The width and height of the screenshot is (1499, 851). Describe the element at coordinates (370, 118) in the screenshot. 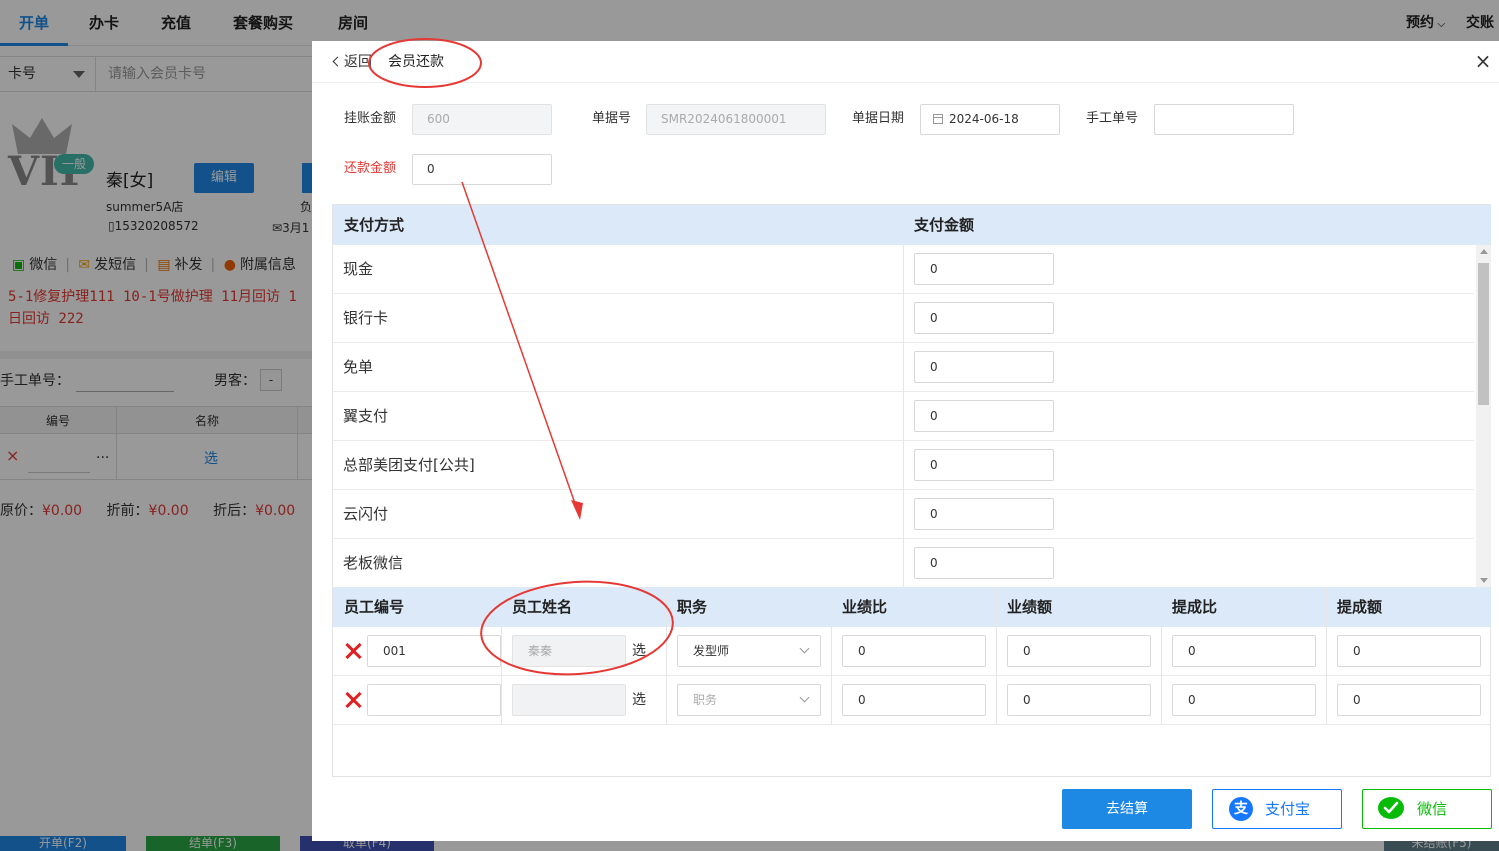

I see `hang-amount-label: 挂账金额` at that location.